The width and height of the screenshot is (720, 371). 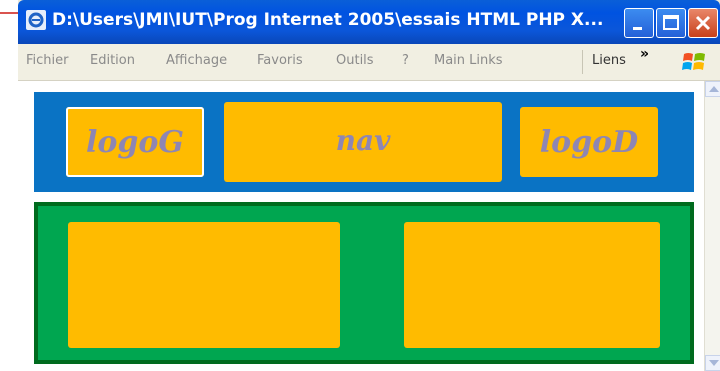 I want to click on menu-favoris: Favoris, so click(x=280, y=60).